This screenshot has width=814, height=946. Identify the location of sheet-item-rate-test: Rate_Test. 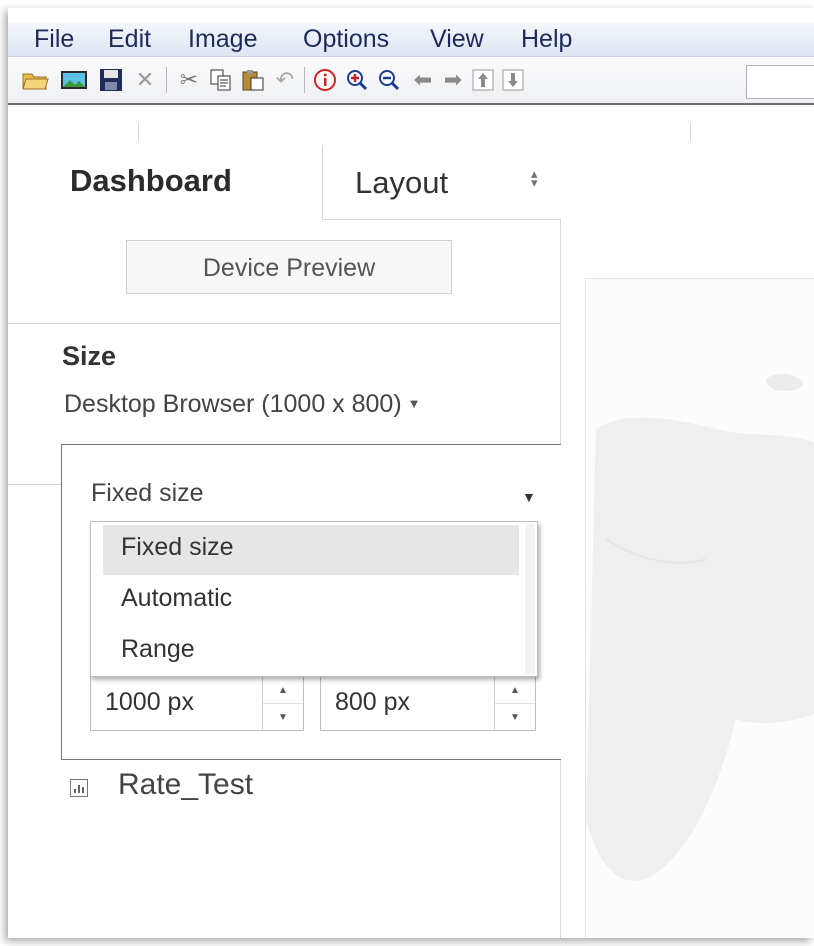
(185, 785).